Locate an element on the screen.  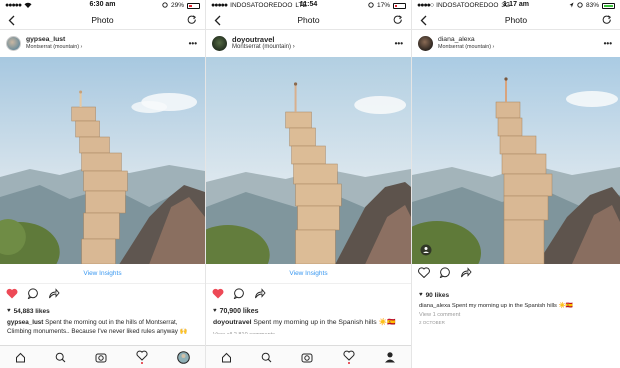
battery-percent: 83% is located at coordinates (592, 5).